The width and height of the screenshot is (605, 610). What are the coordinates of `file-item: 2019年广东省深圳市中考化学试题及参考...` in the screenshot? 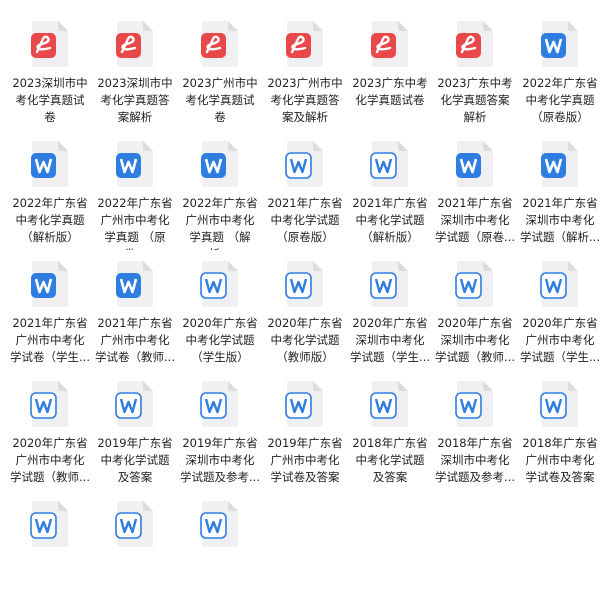 It's located at (220, 427).